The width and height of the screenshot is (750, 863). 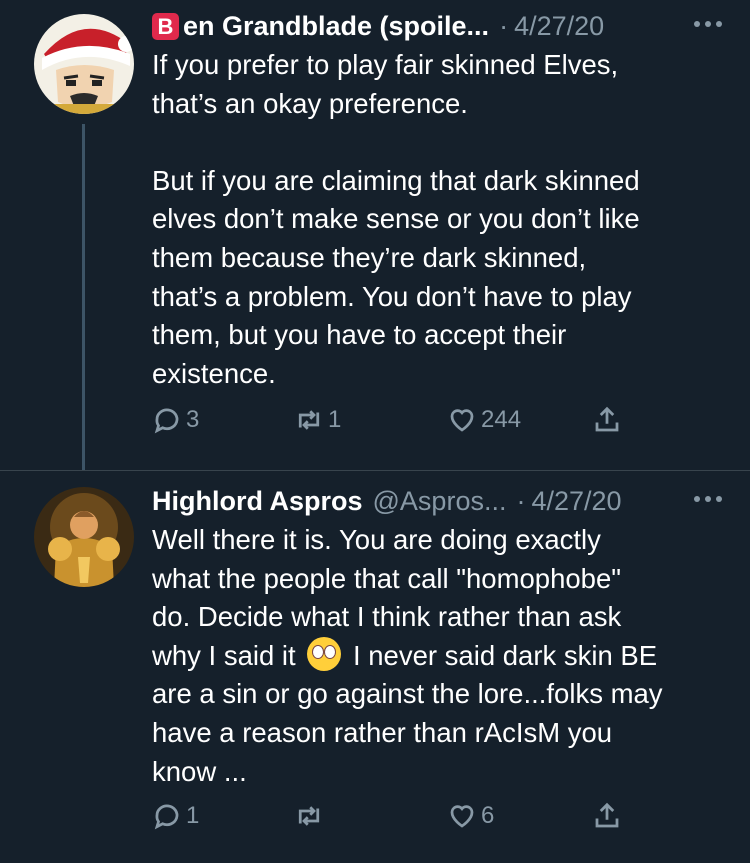 What do you see at coordinates (324, 653) in the screenshot?
I see `face-with-rolling-eyes-icon` at bounding box center [324, 653].